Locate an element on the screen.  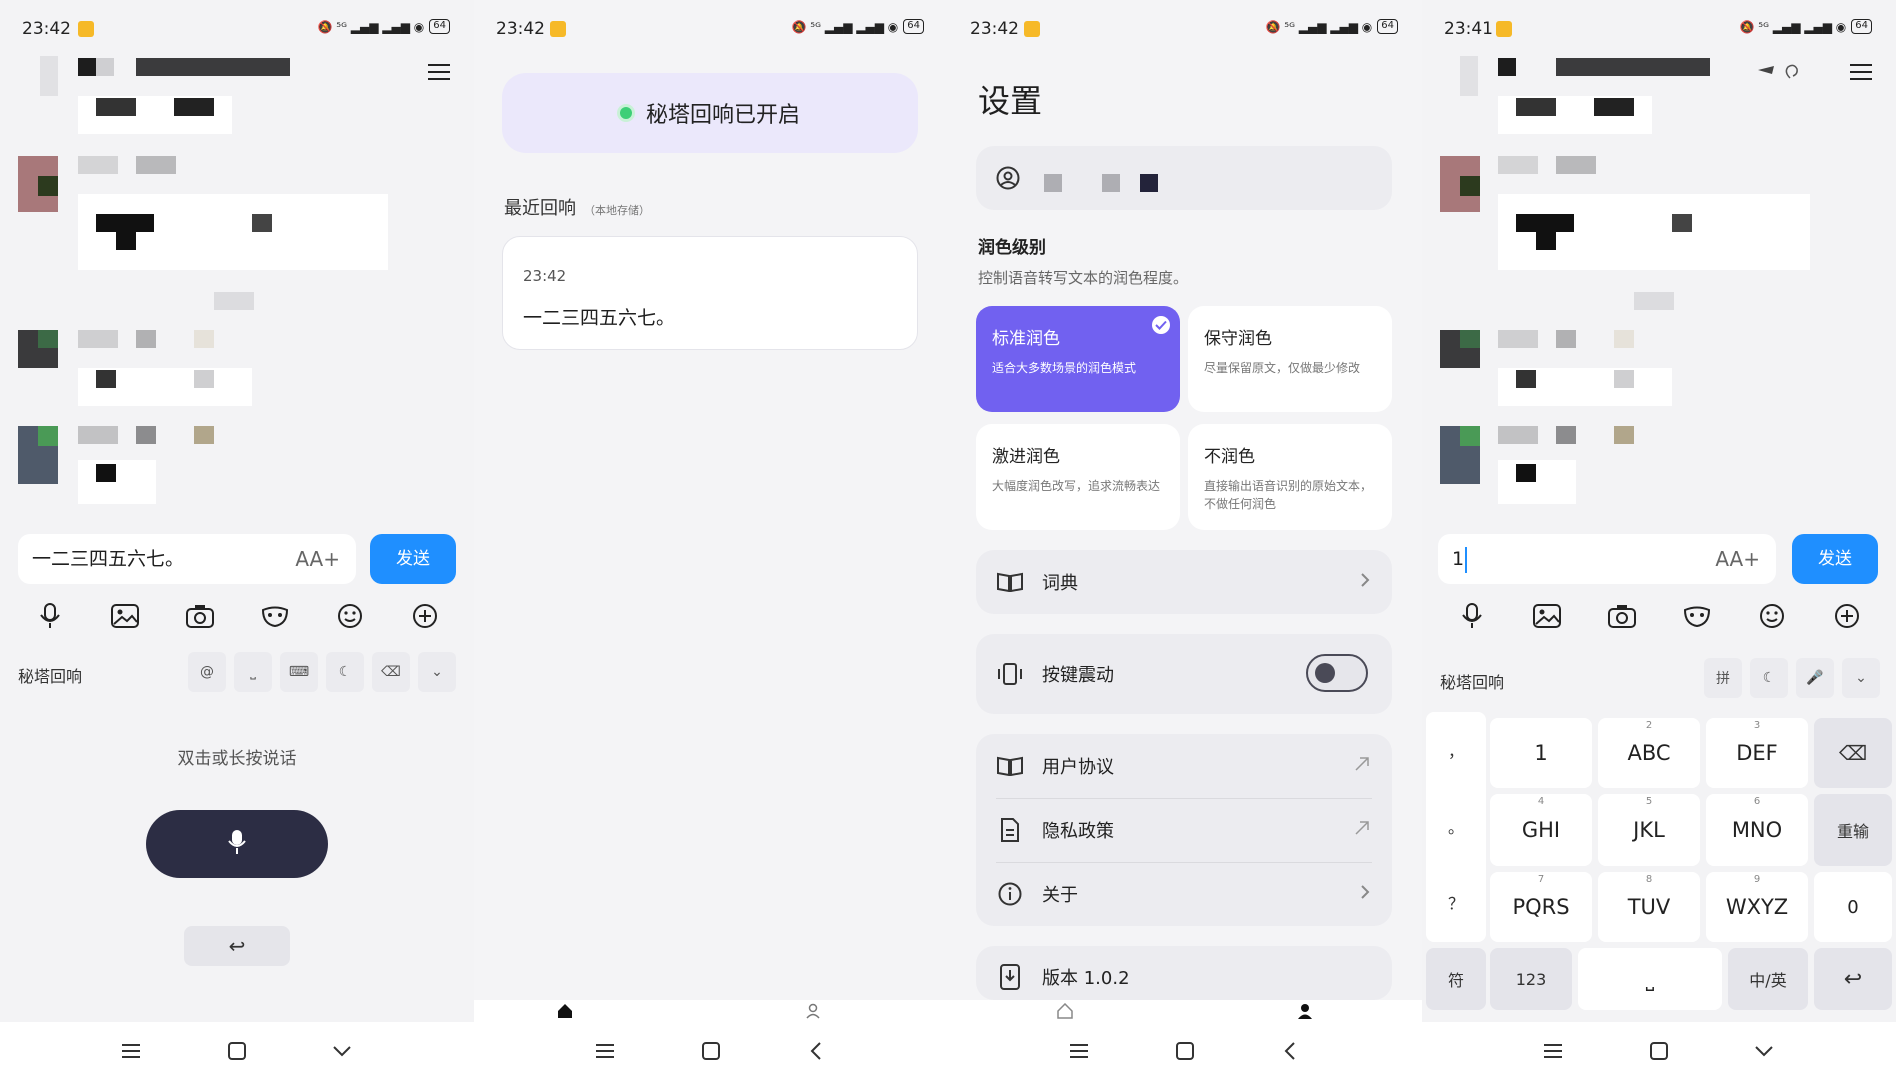
recent-item-time: 23:42 is located at coordinates (545, 276).